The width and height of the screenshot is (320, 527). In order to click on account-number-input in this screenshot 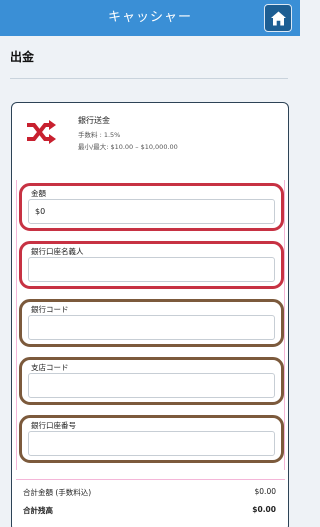, I will do `click(151, 443)`.